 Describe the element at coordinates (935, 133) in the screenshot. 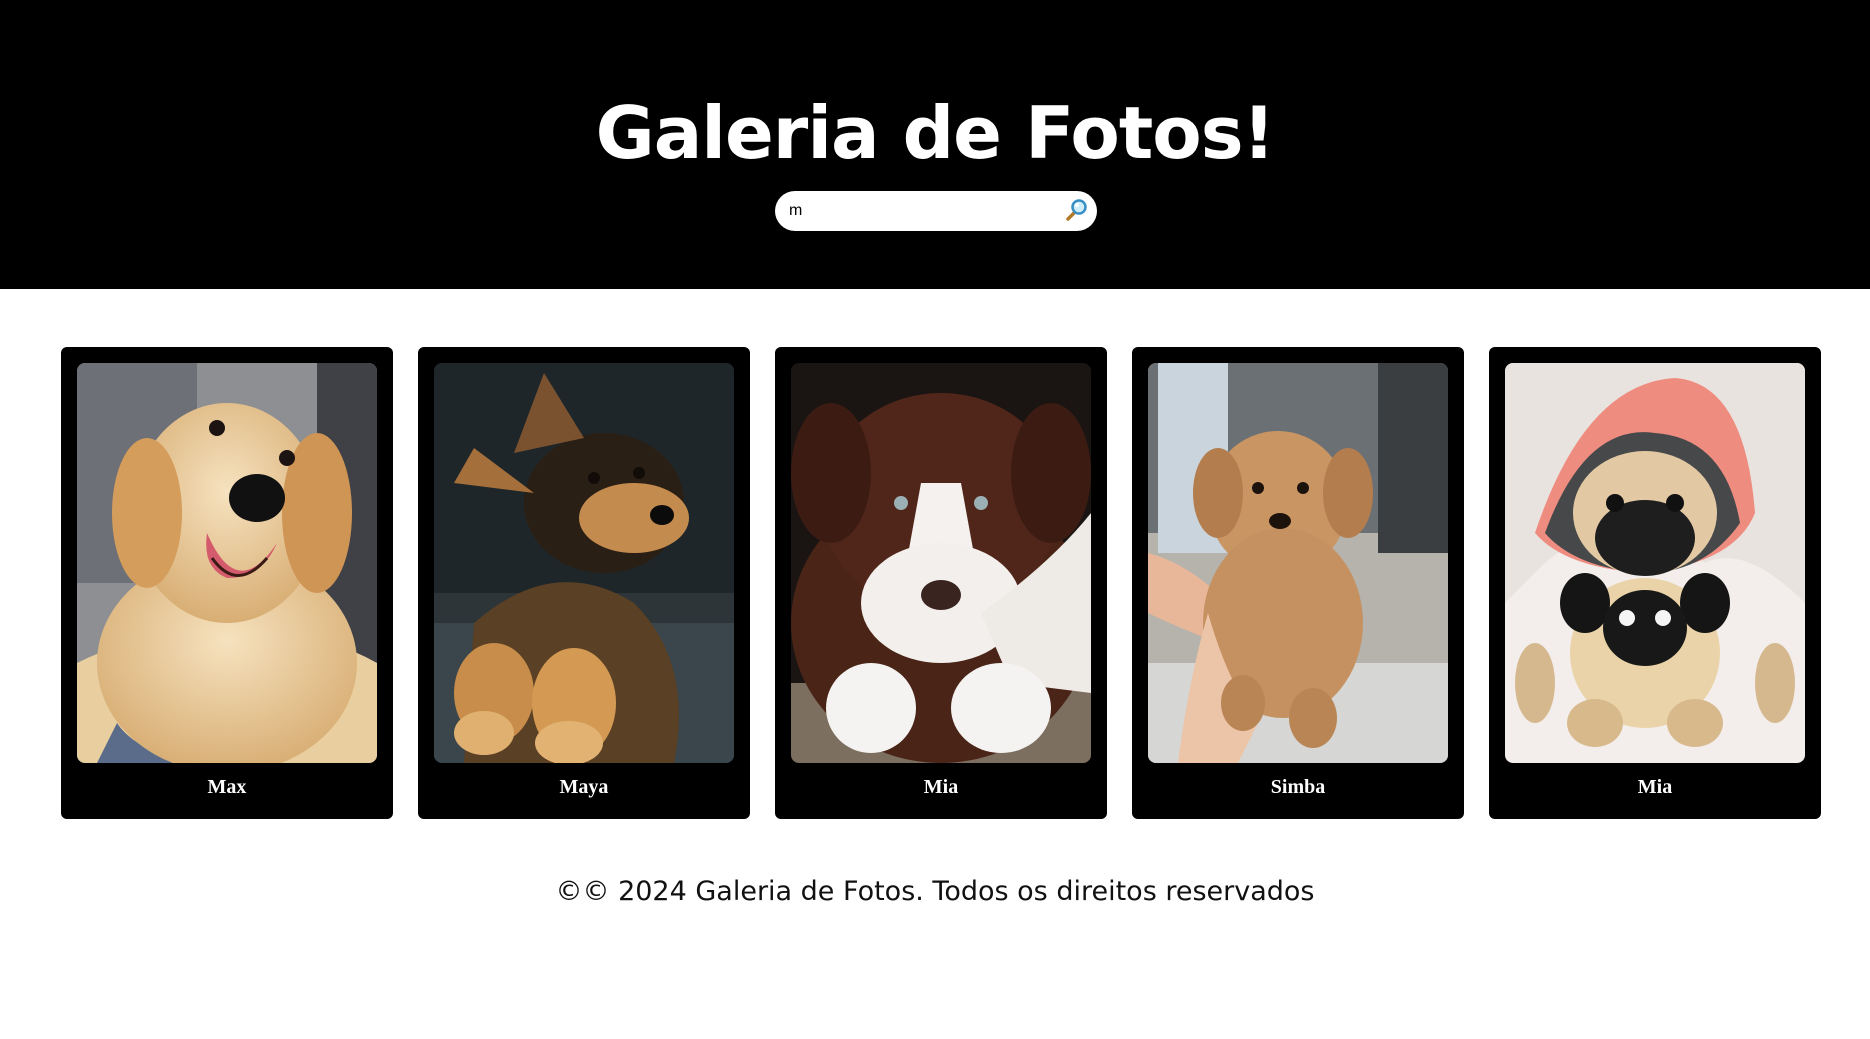

I see `page-title: Galeria de Fotos!` at that location.